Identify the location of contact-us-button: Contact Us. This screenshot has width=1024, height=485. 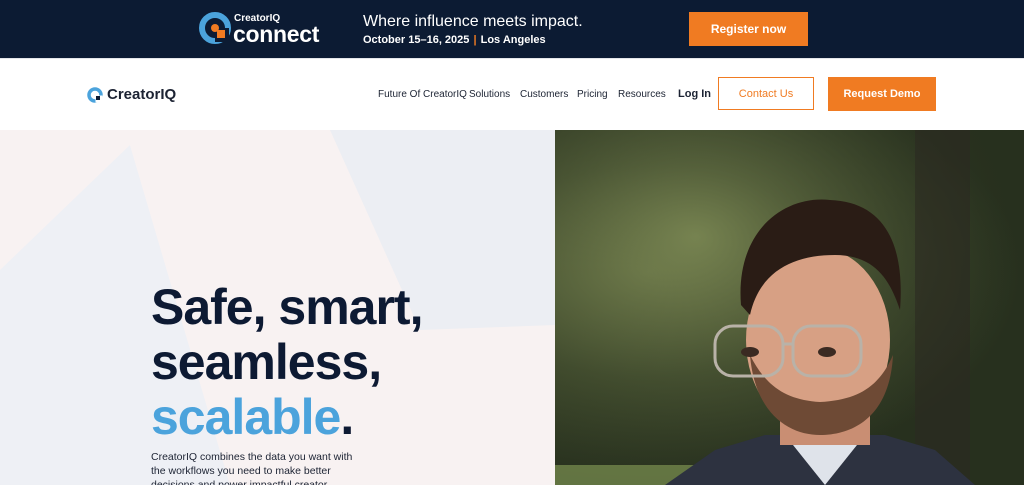
(766, 93).